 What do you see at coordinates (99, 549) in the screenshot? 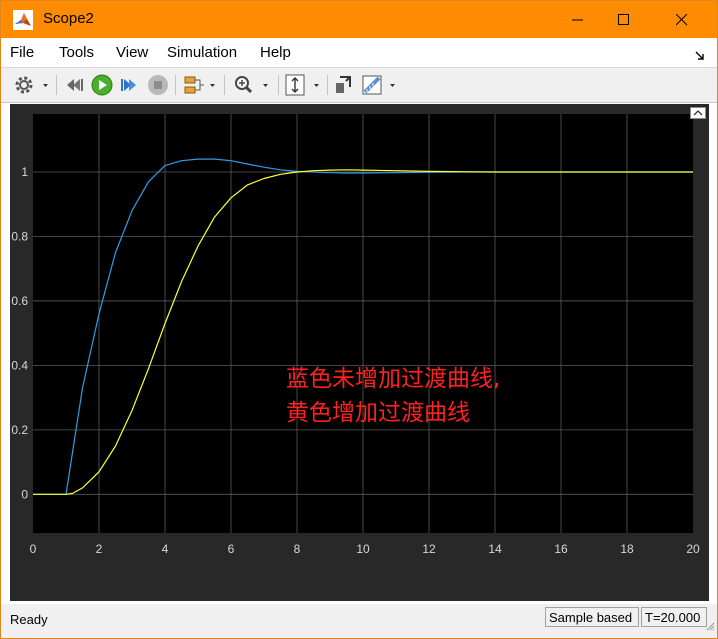
I see `x-tick-label: 2` at bounding box center [99, 549].